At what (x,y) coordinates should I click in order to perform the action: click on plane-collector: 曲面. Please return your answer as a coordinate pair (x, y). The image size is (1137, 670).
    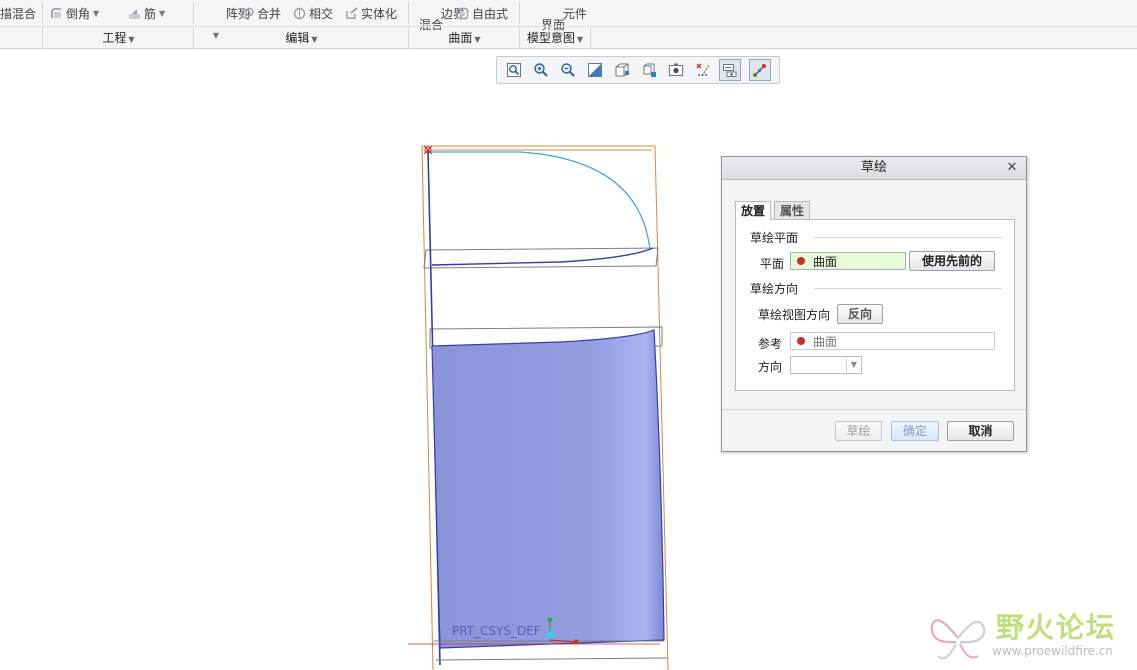
    Looking at the image, I should click on (848, 261).